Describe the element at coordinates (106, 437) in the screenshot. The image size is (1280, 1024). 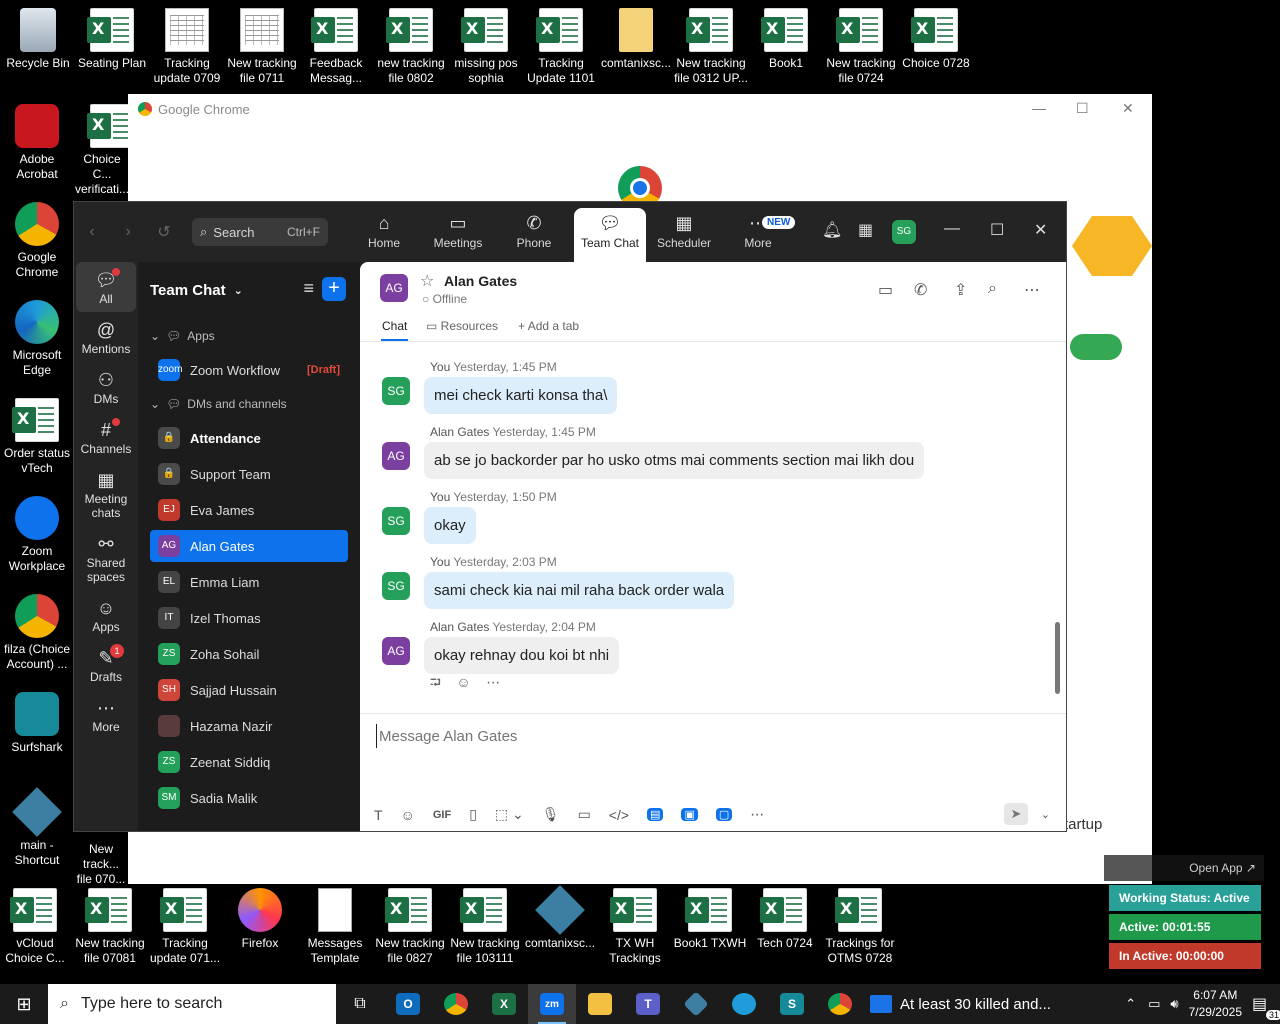
I see `rail-item-channels: # Channels` at that location.